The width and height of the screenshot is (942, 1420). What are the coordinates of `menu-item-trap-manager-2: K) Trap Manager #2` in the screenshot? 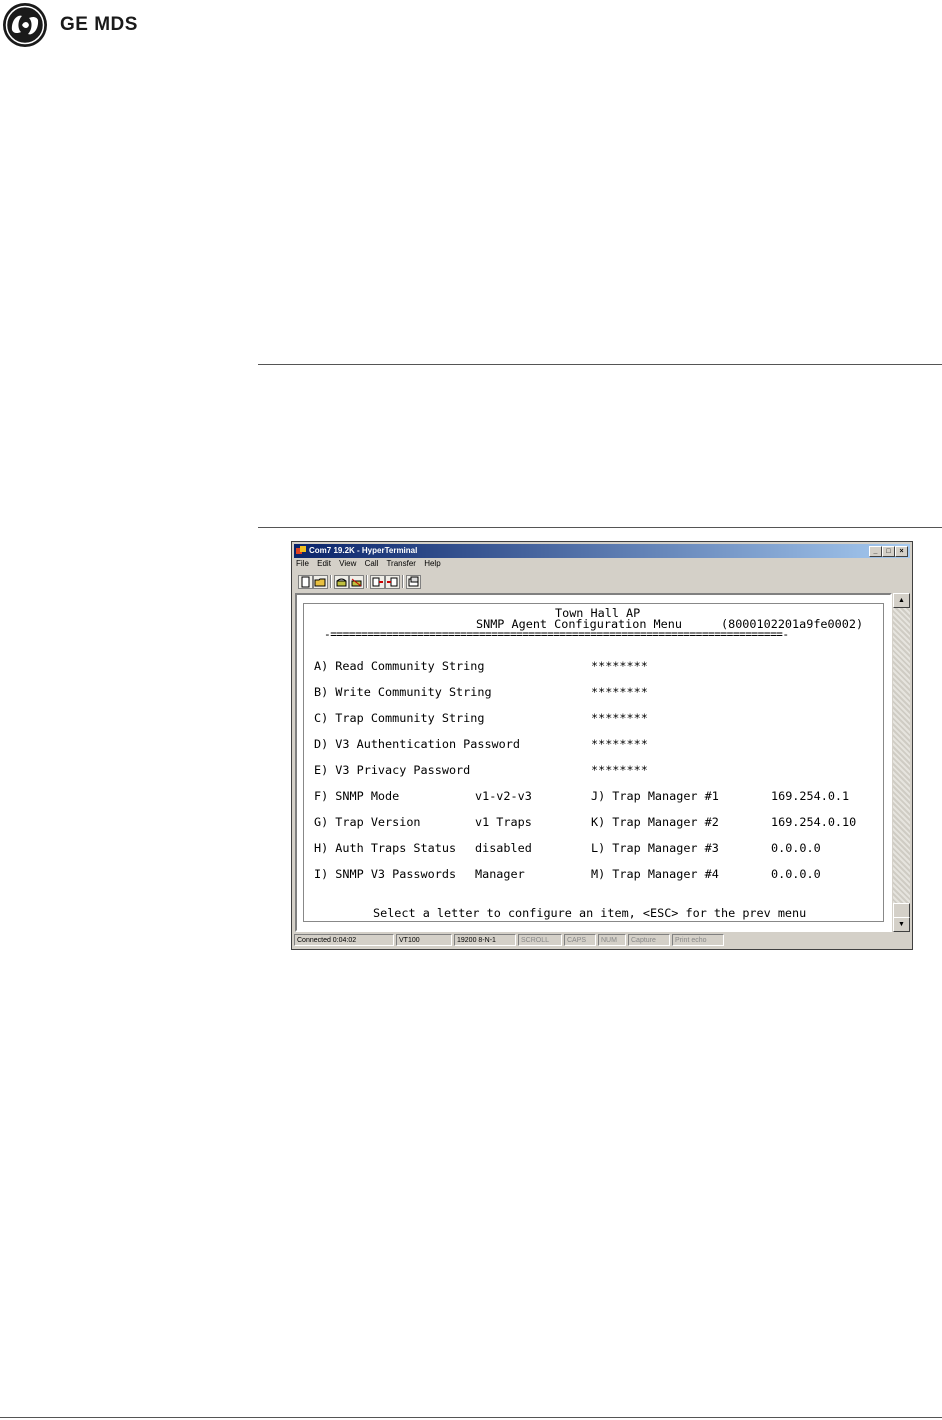 It's located at (655, 822).